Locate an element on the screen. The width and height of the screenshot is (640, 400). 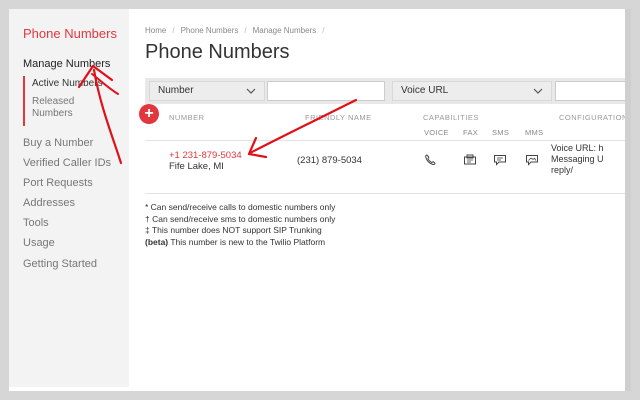
column-header-friendly-name: FRIENDLY NAME is located at coordinates (338, 117).